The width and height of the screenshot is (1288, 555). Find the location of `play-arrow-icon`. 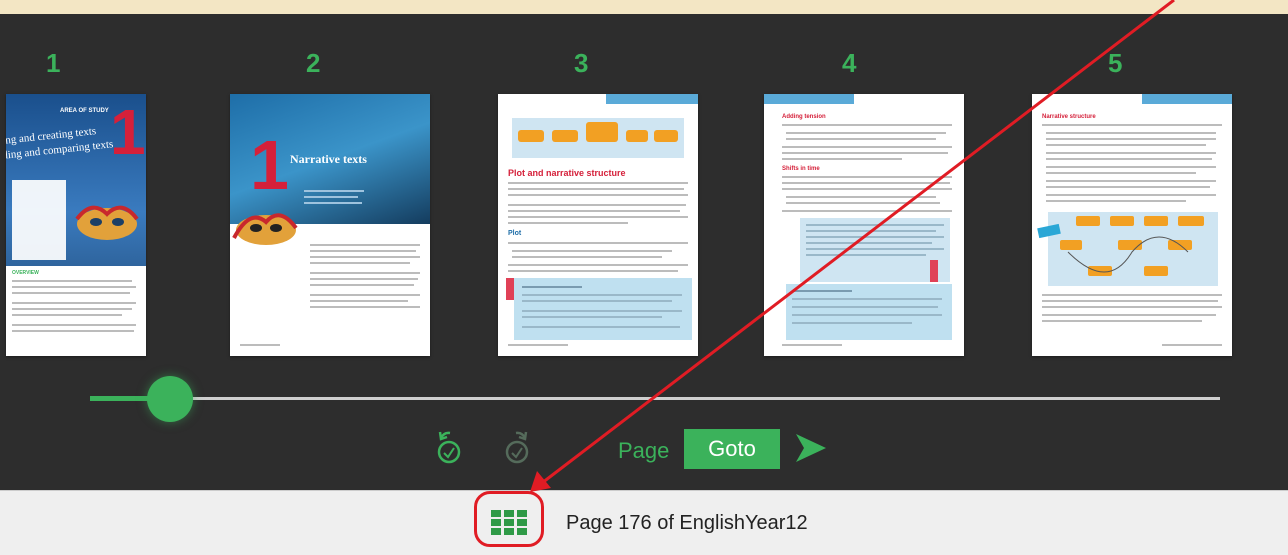

play-arrow-icon is located at coordinates (810, 448).